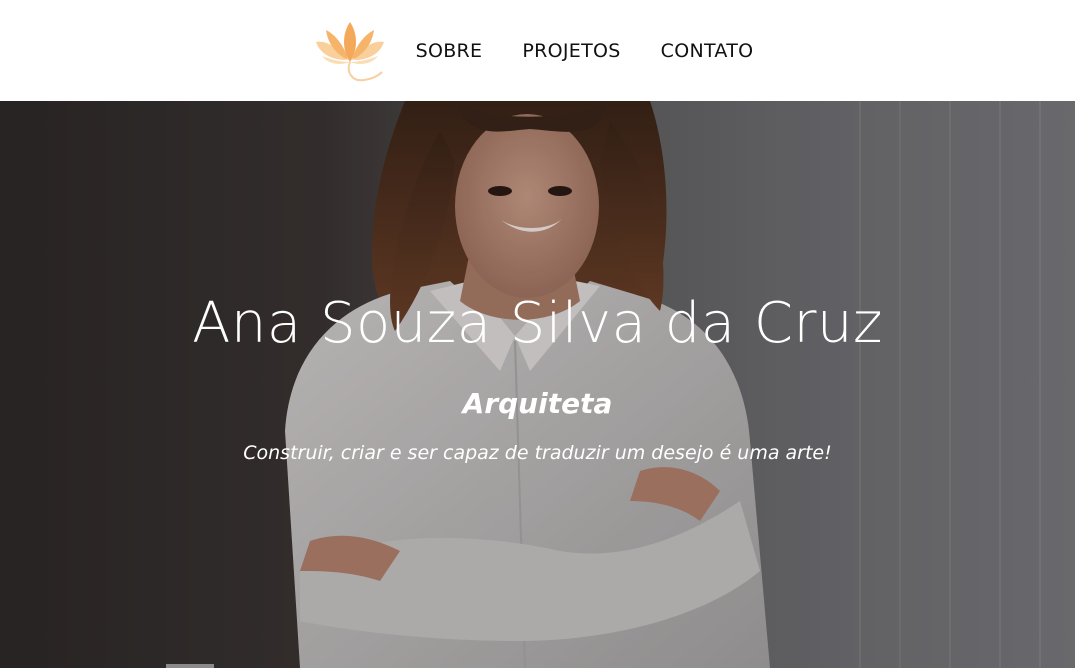 This screenshot has width=1075, height=668. What do you see at coordinates (190, 666) in the screenshot?
I see `scroll-indicator` at bounding box center [190, 666].